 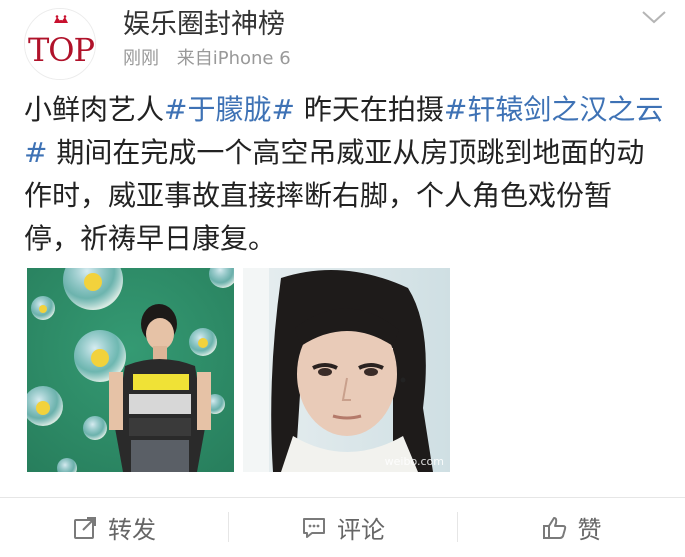 I want to click on thumbs-up-icon, so click(x=555, y=528).